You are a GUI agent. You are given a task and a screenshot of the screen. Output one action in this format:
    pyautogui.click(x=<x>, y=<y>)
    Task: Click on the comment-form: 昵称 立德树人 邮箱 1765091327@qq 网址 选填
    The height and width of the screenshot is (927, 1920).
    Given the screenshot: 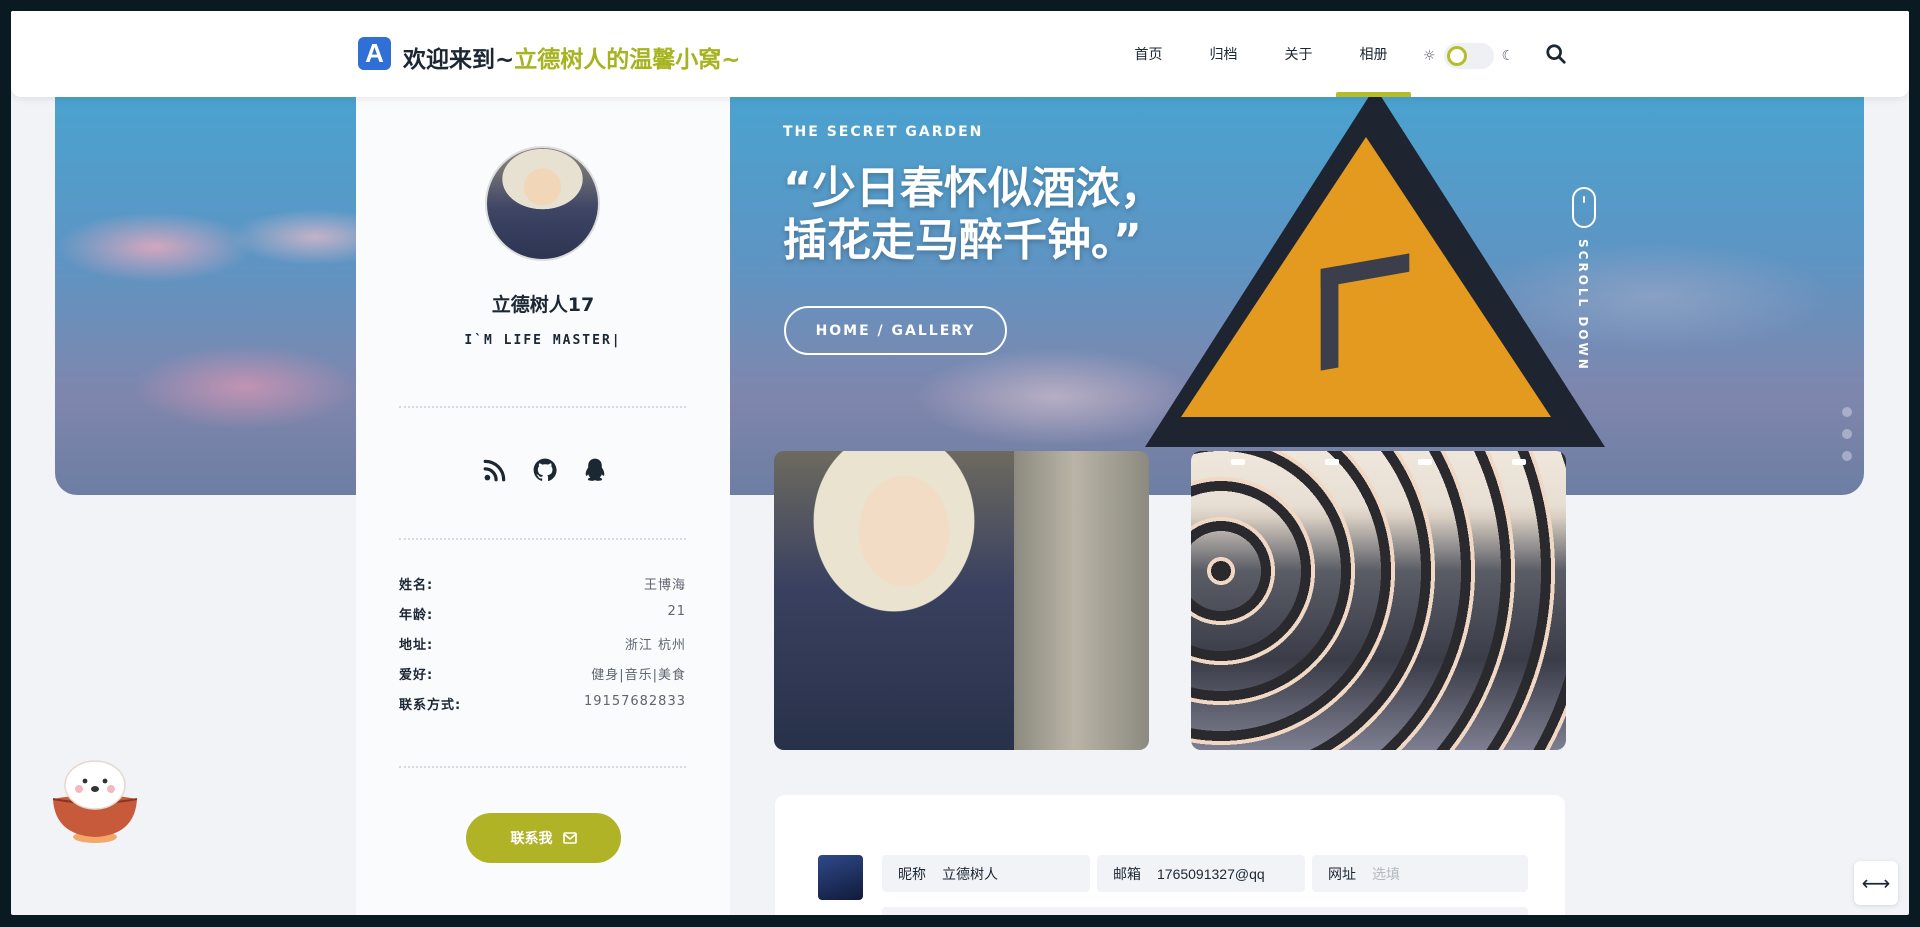 What is the action you would take?
    pyautogui.click(x=1170, y=855)
    